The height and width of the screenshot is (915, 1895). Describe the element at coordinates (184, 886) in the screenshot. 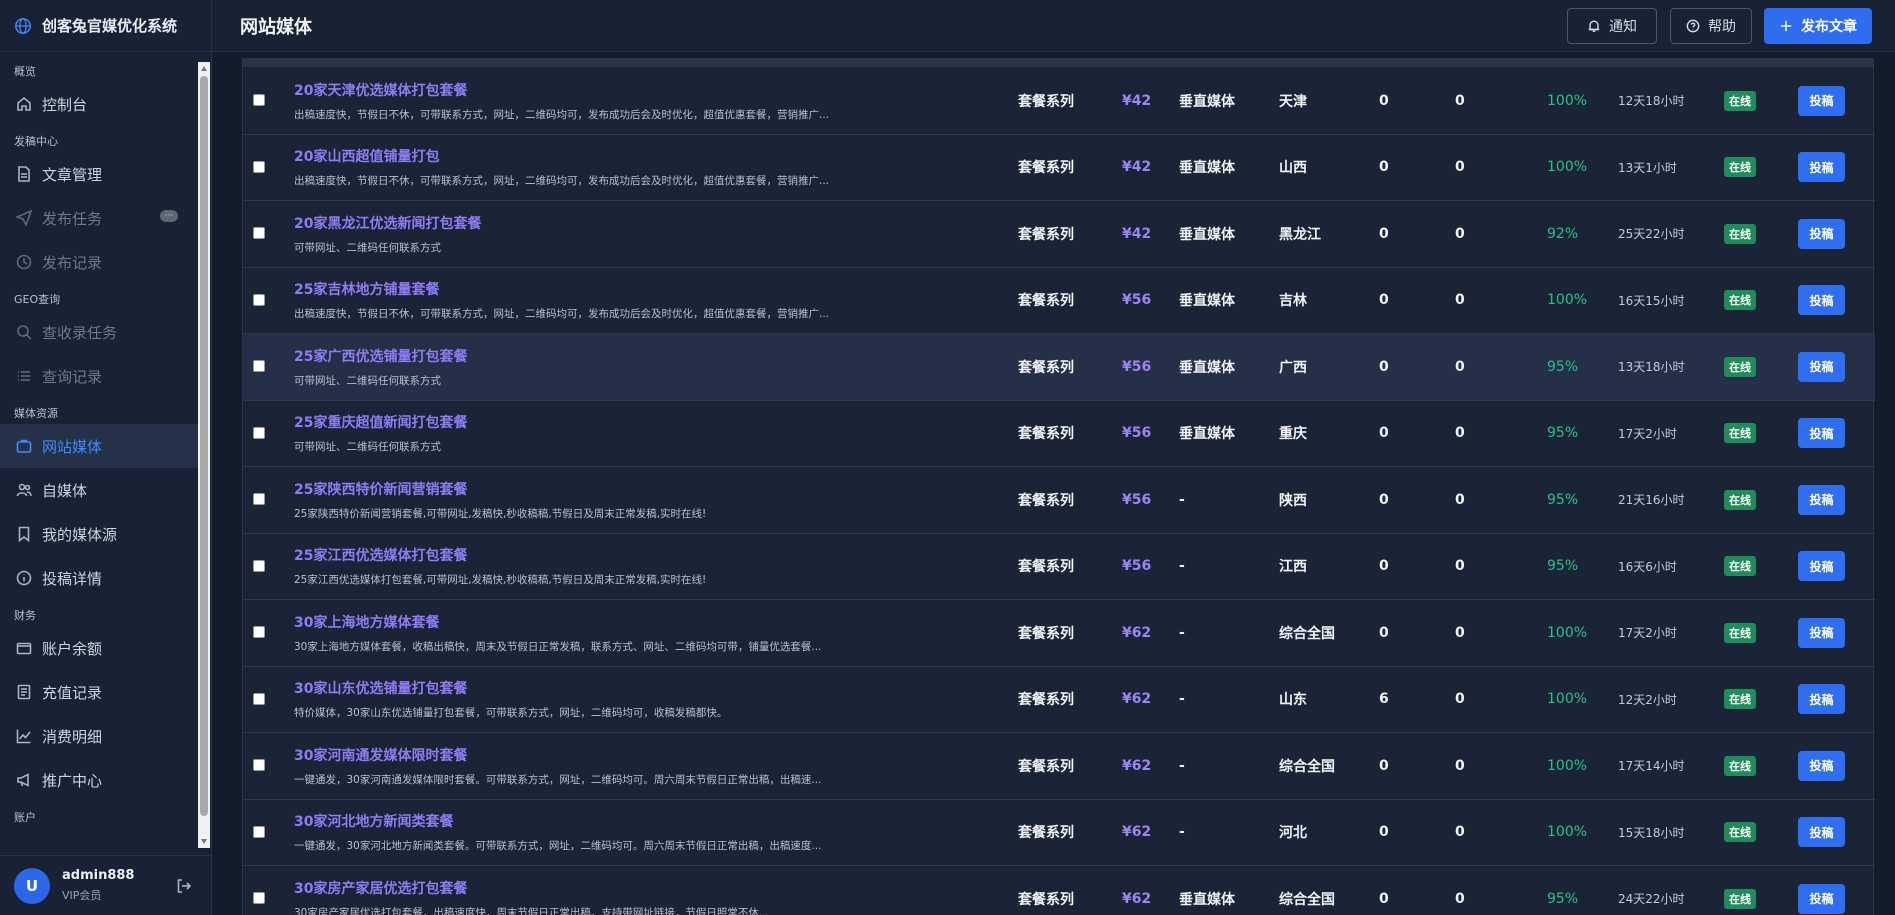

I see `logout-icon` at that location.